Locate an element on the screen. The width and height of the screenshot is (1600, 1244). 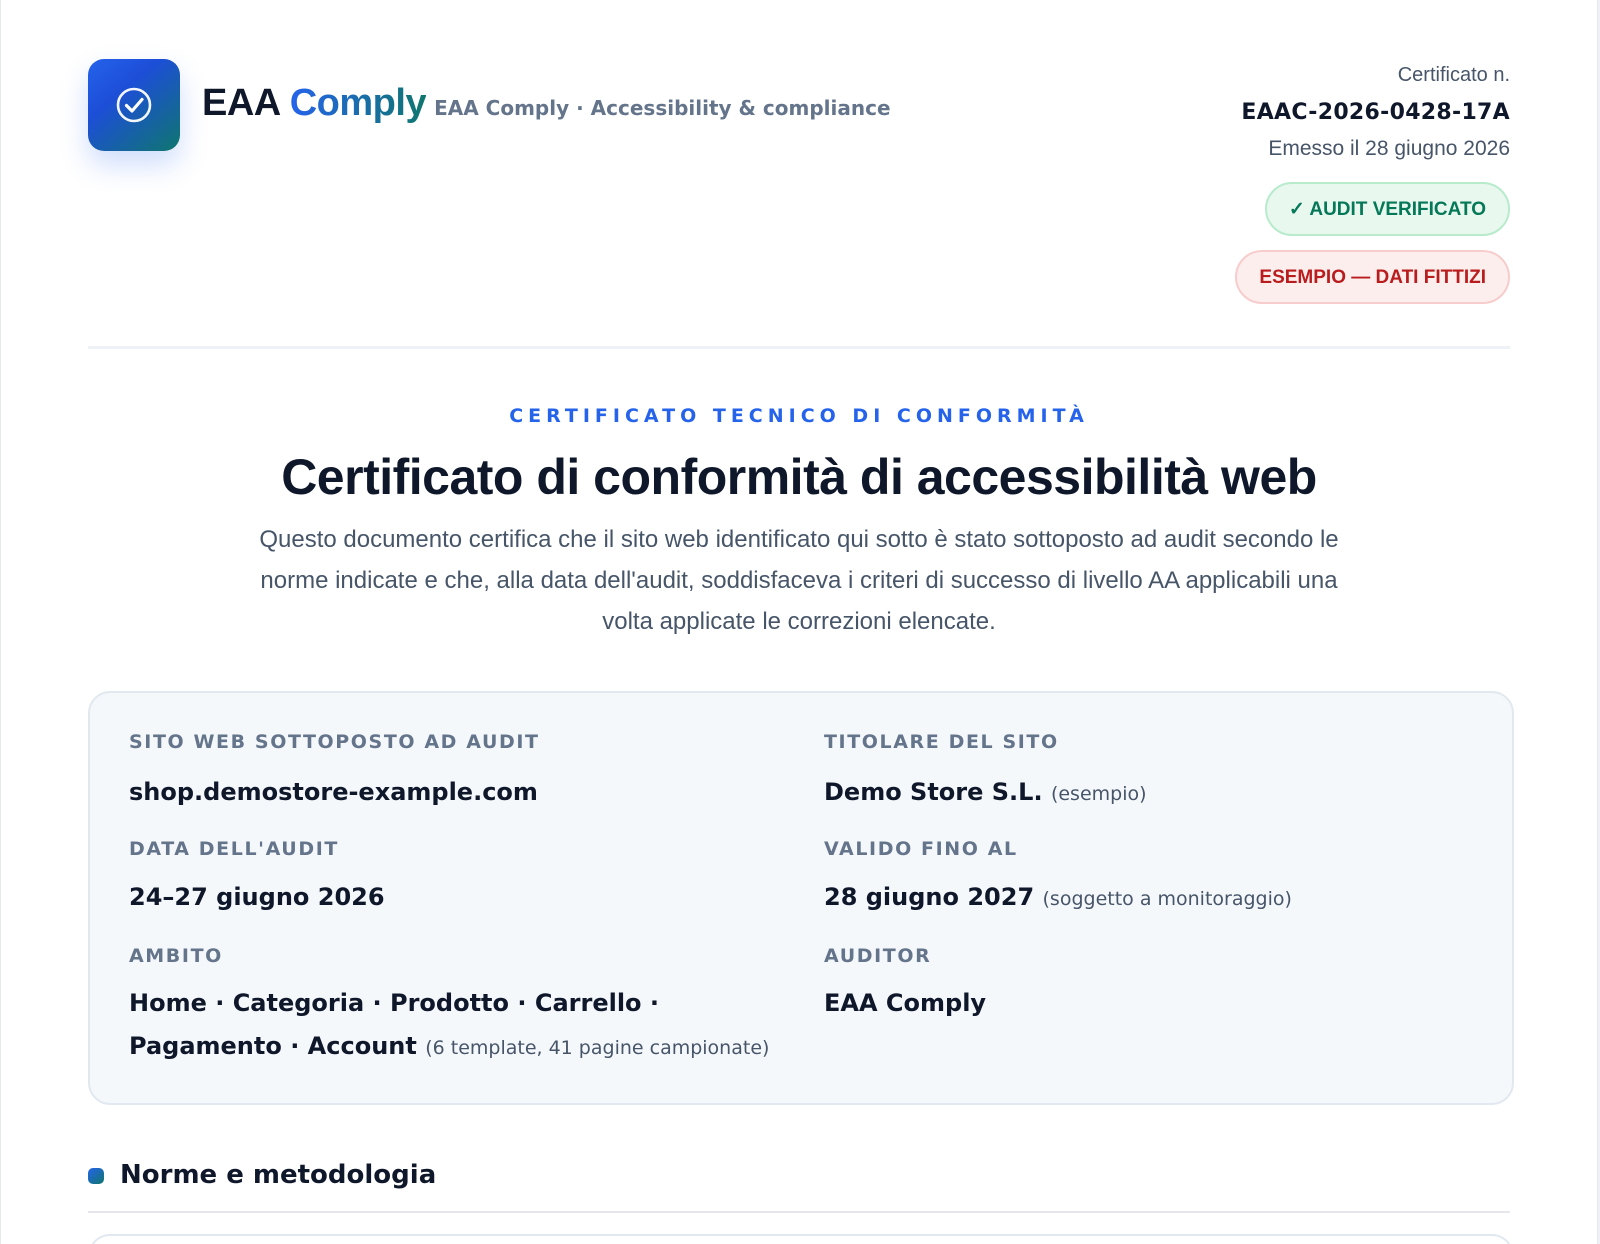
standards-card is located at coordinates (801, 1239).